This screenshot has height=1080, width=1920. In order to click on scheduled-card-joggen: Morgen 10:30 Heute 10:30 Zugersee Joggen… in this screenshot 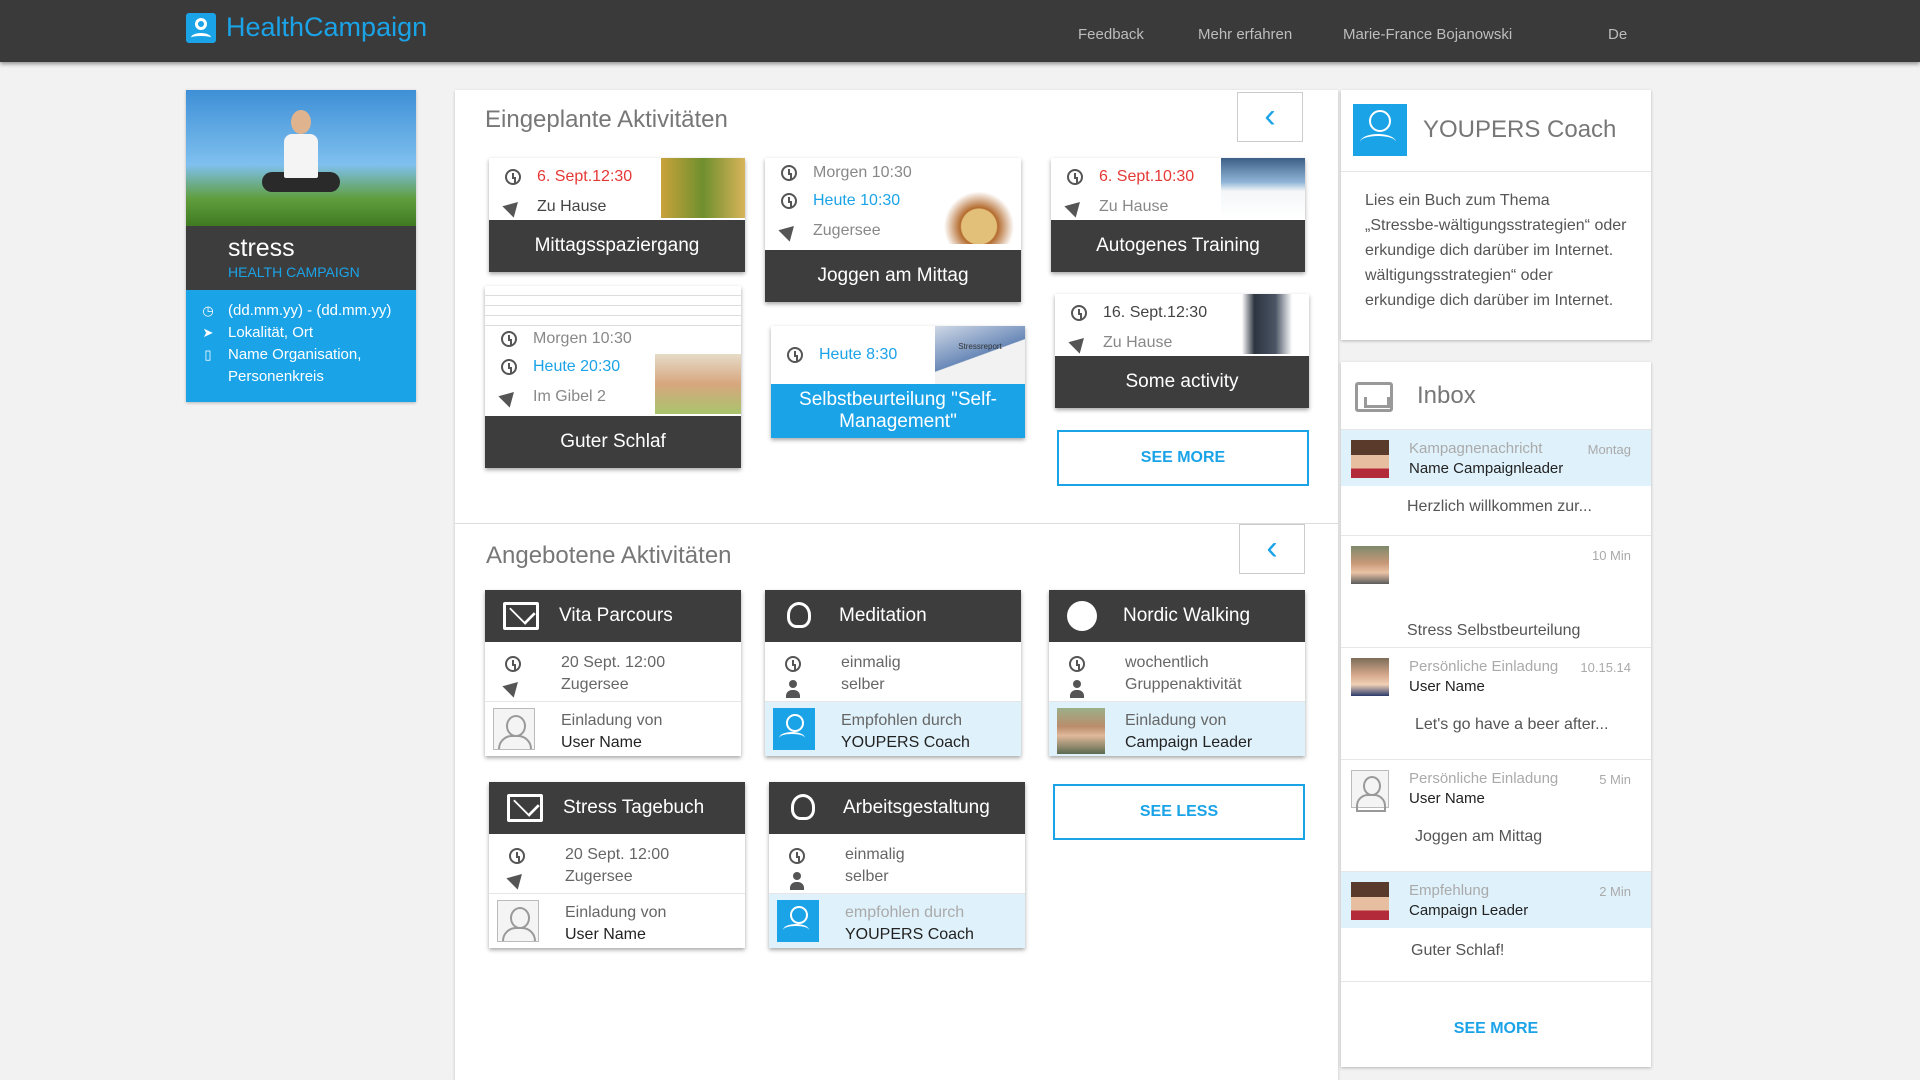, I will do `click(893, 230)`.